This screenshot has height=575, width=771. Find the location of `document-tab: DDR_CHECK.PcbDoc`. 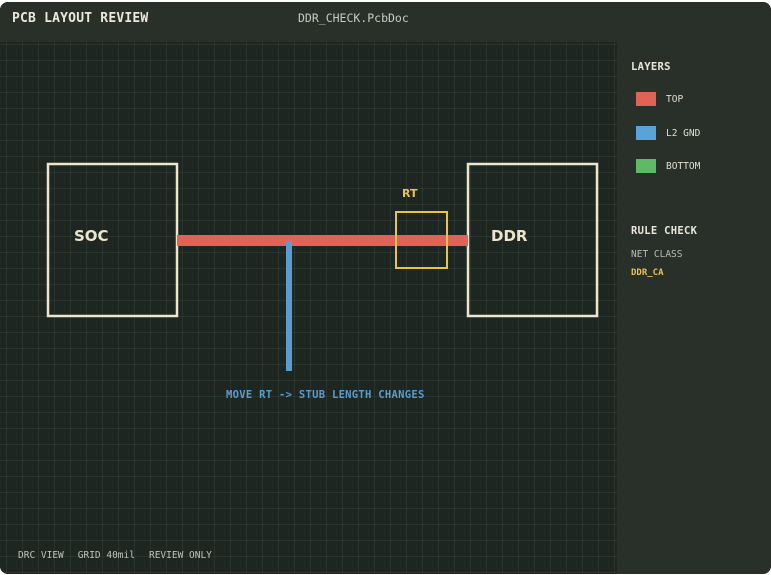

document-tab: DDR_CHECK.PcbDoc is located at coordinates (353, 18).